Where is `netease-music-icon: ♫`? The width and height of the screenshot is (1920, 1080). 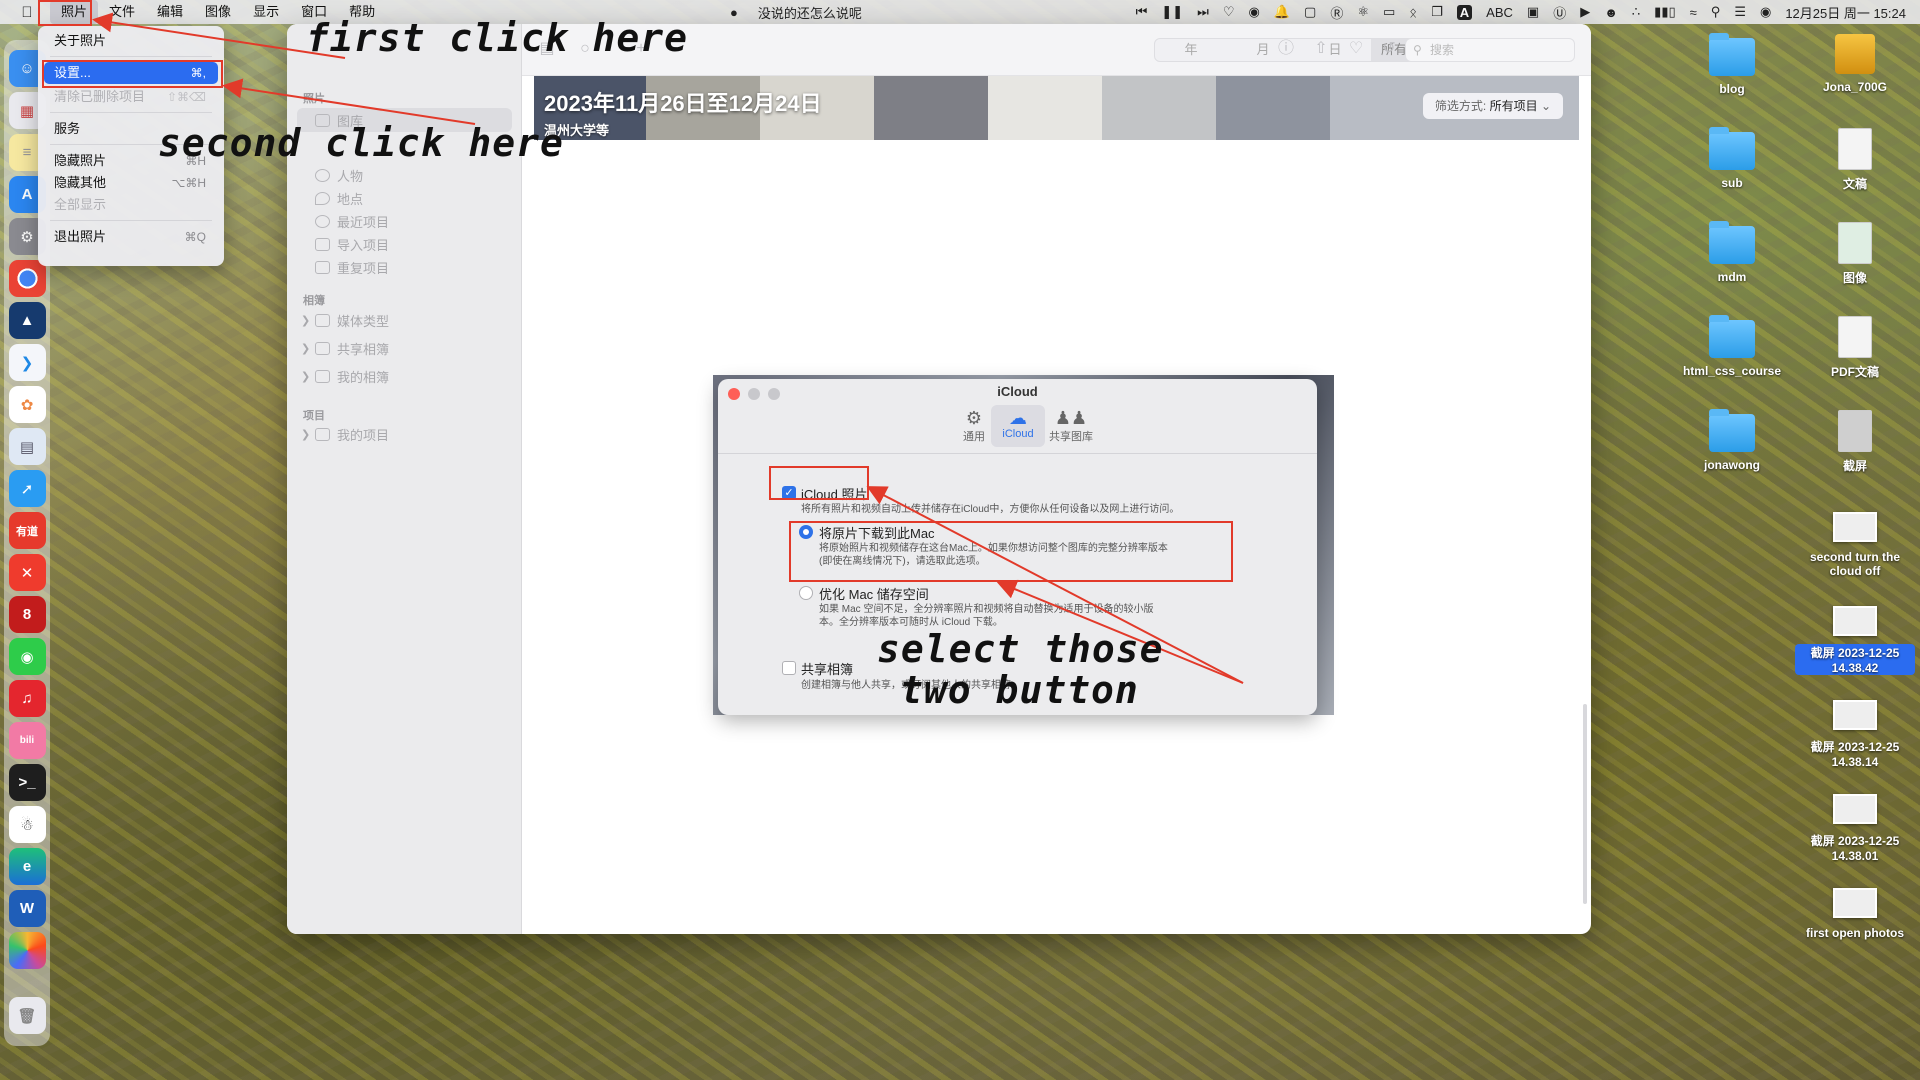 netease-music-icon: ♫ is located at coordinates (27, 698).